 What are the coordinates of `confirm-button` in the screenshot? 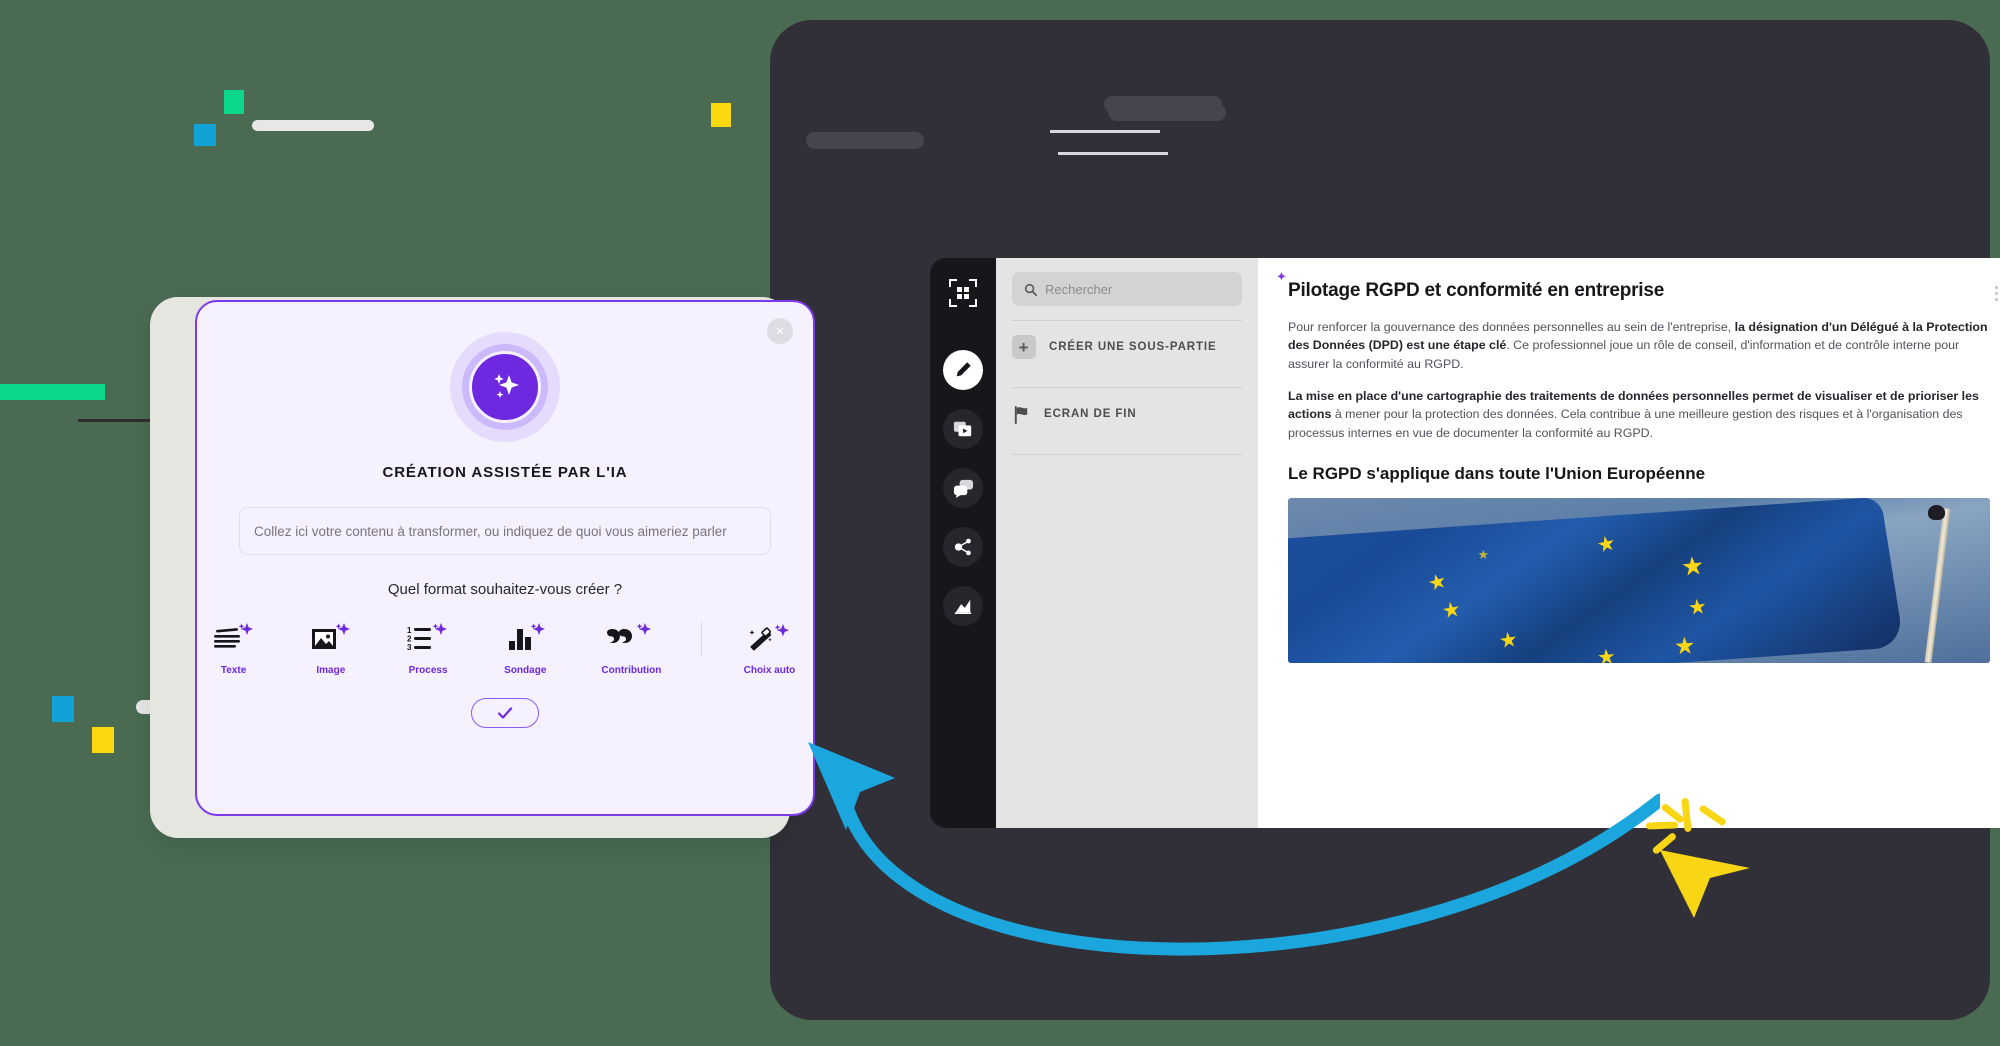 It's located at (505, 713).